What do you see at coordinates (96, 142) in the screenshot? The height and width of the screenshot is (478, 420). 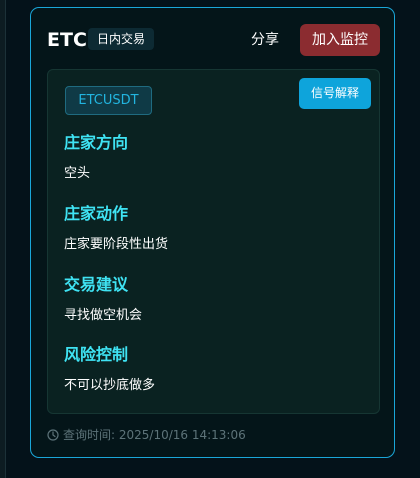 I see `section-title-direction: 庄家方向` at bounding box center [96, 142].